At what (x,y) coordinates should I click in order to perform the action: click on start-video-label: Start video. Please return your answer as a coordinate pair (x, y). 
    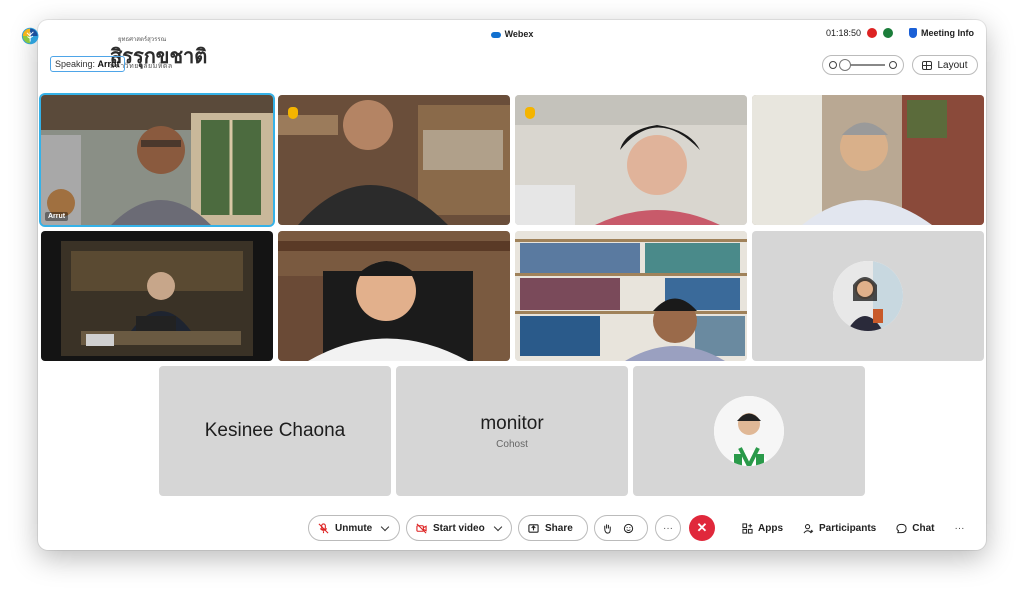
    Looking at the image, I should click on (459, 528).